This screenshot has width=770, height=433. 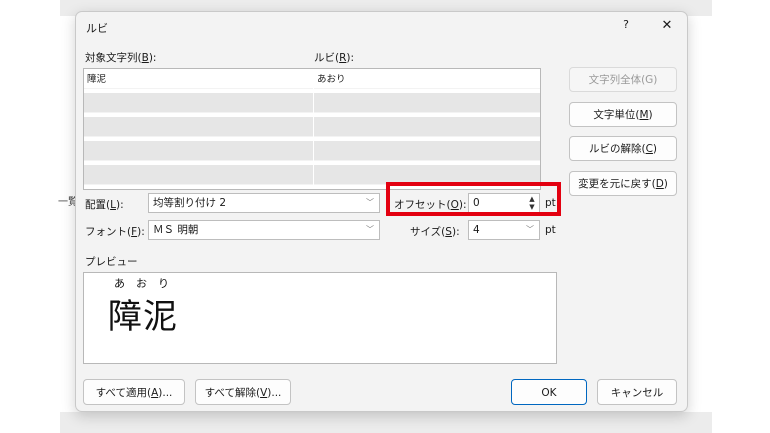 What do you see at coordinates (623, 148) in the screenshot?
I see `remove-ruby-button: ルビの解除(C)` at bounding box center [623, 148].